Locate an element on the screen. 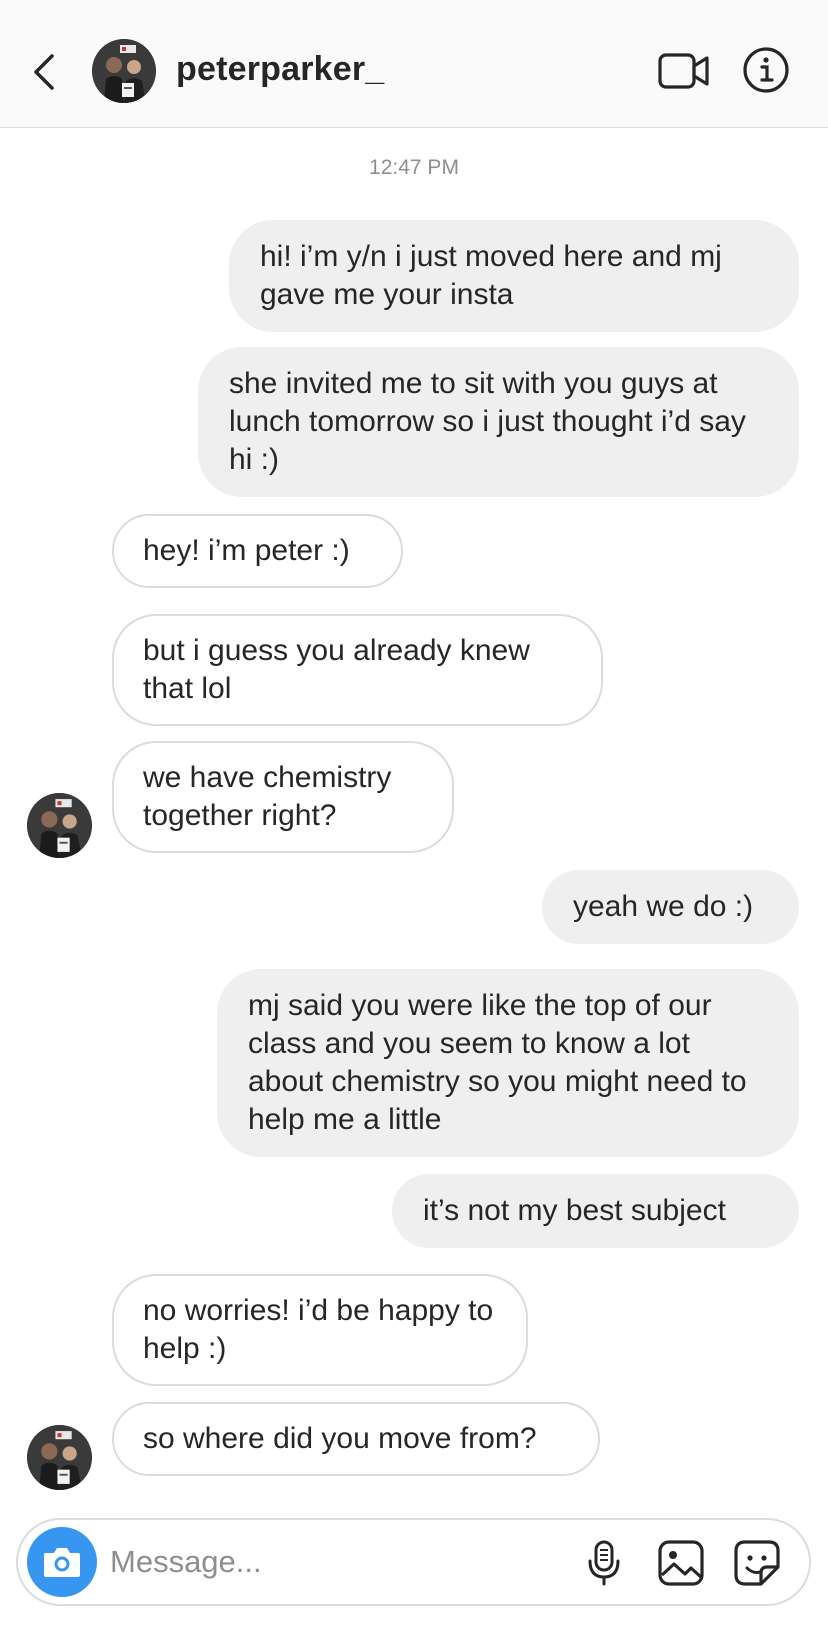 This screenshot has width=828, height=1642. message-bubble-incoming: hey! i’m peter :) is located at coordinates (257, 551).